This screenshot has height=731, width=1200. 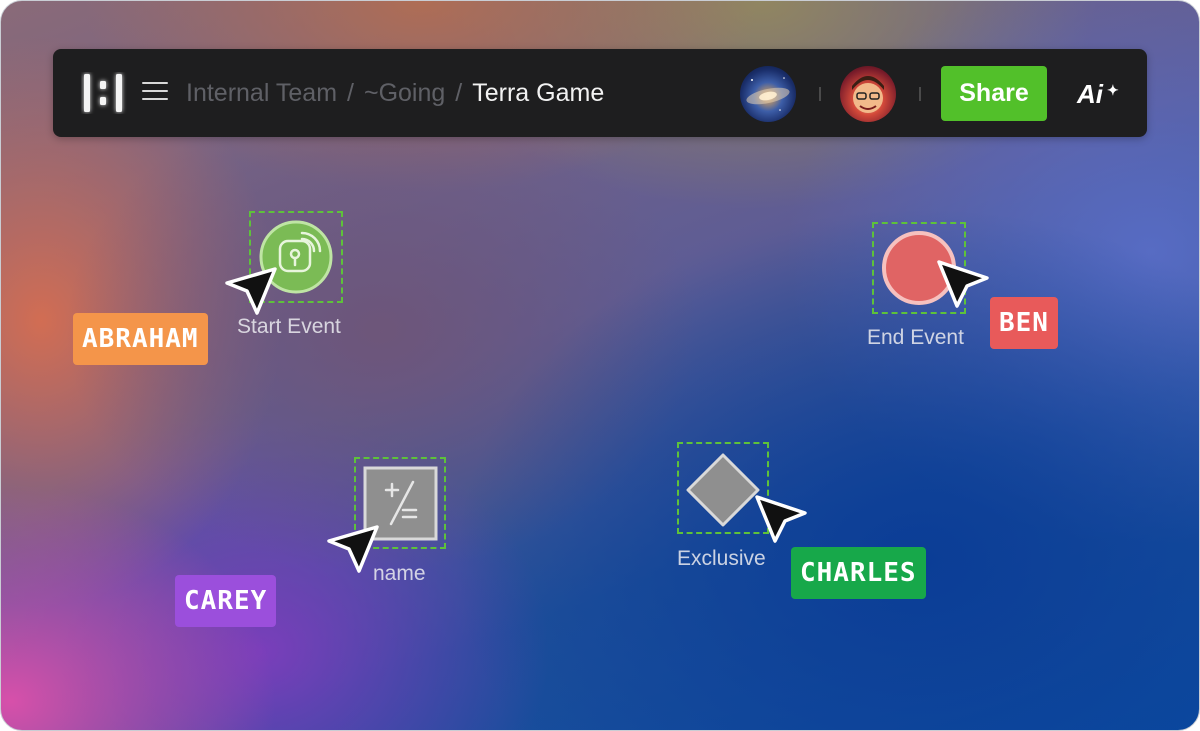 I want to click on collaborator-tag-abraham: ABRAHAM, so click(x=140, y=339).